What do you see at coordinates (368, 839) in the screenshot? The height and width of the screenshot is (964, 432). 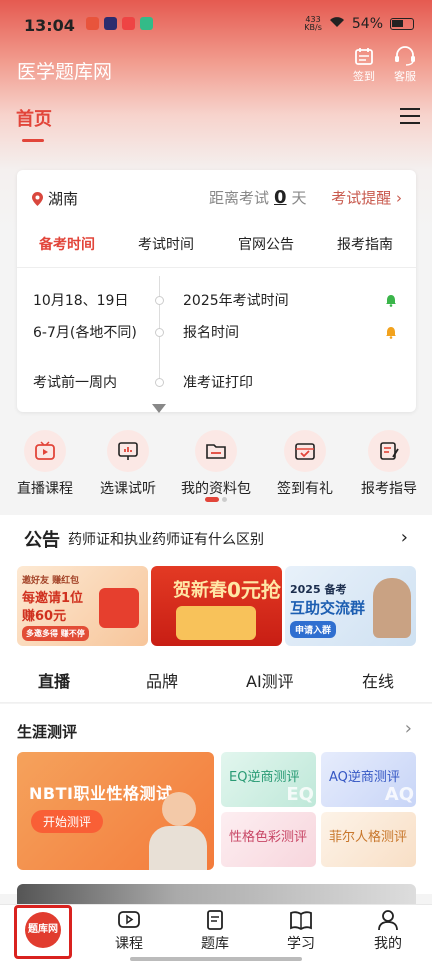 I see `fil-personality-test-card: 菲尔人格测评` at bounding box center [368, 839].